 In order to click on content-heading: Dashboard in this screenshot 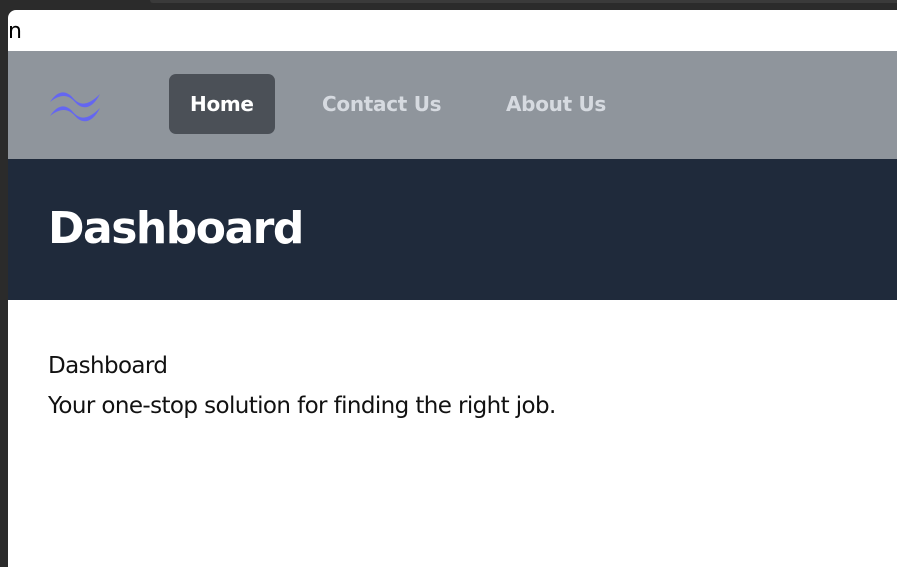, I will do `click(108, 366)`.